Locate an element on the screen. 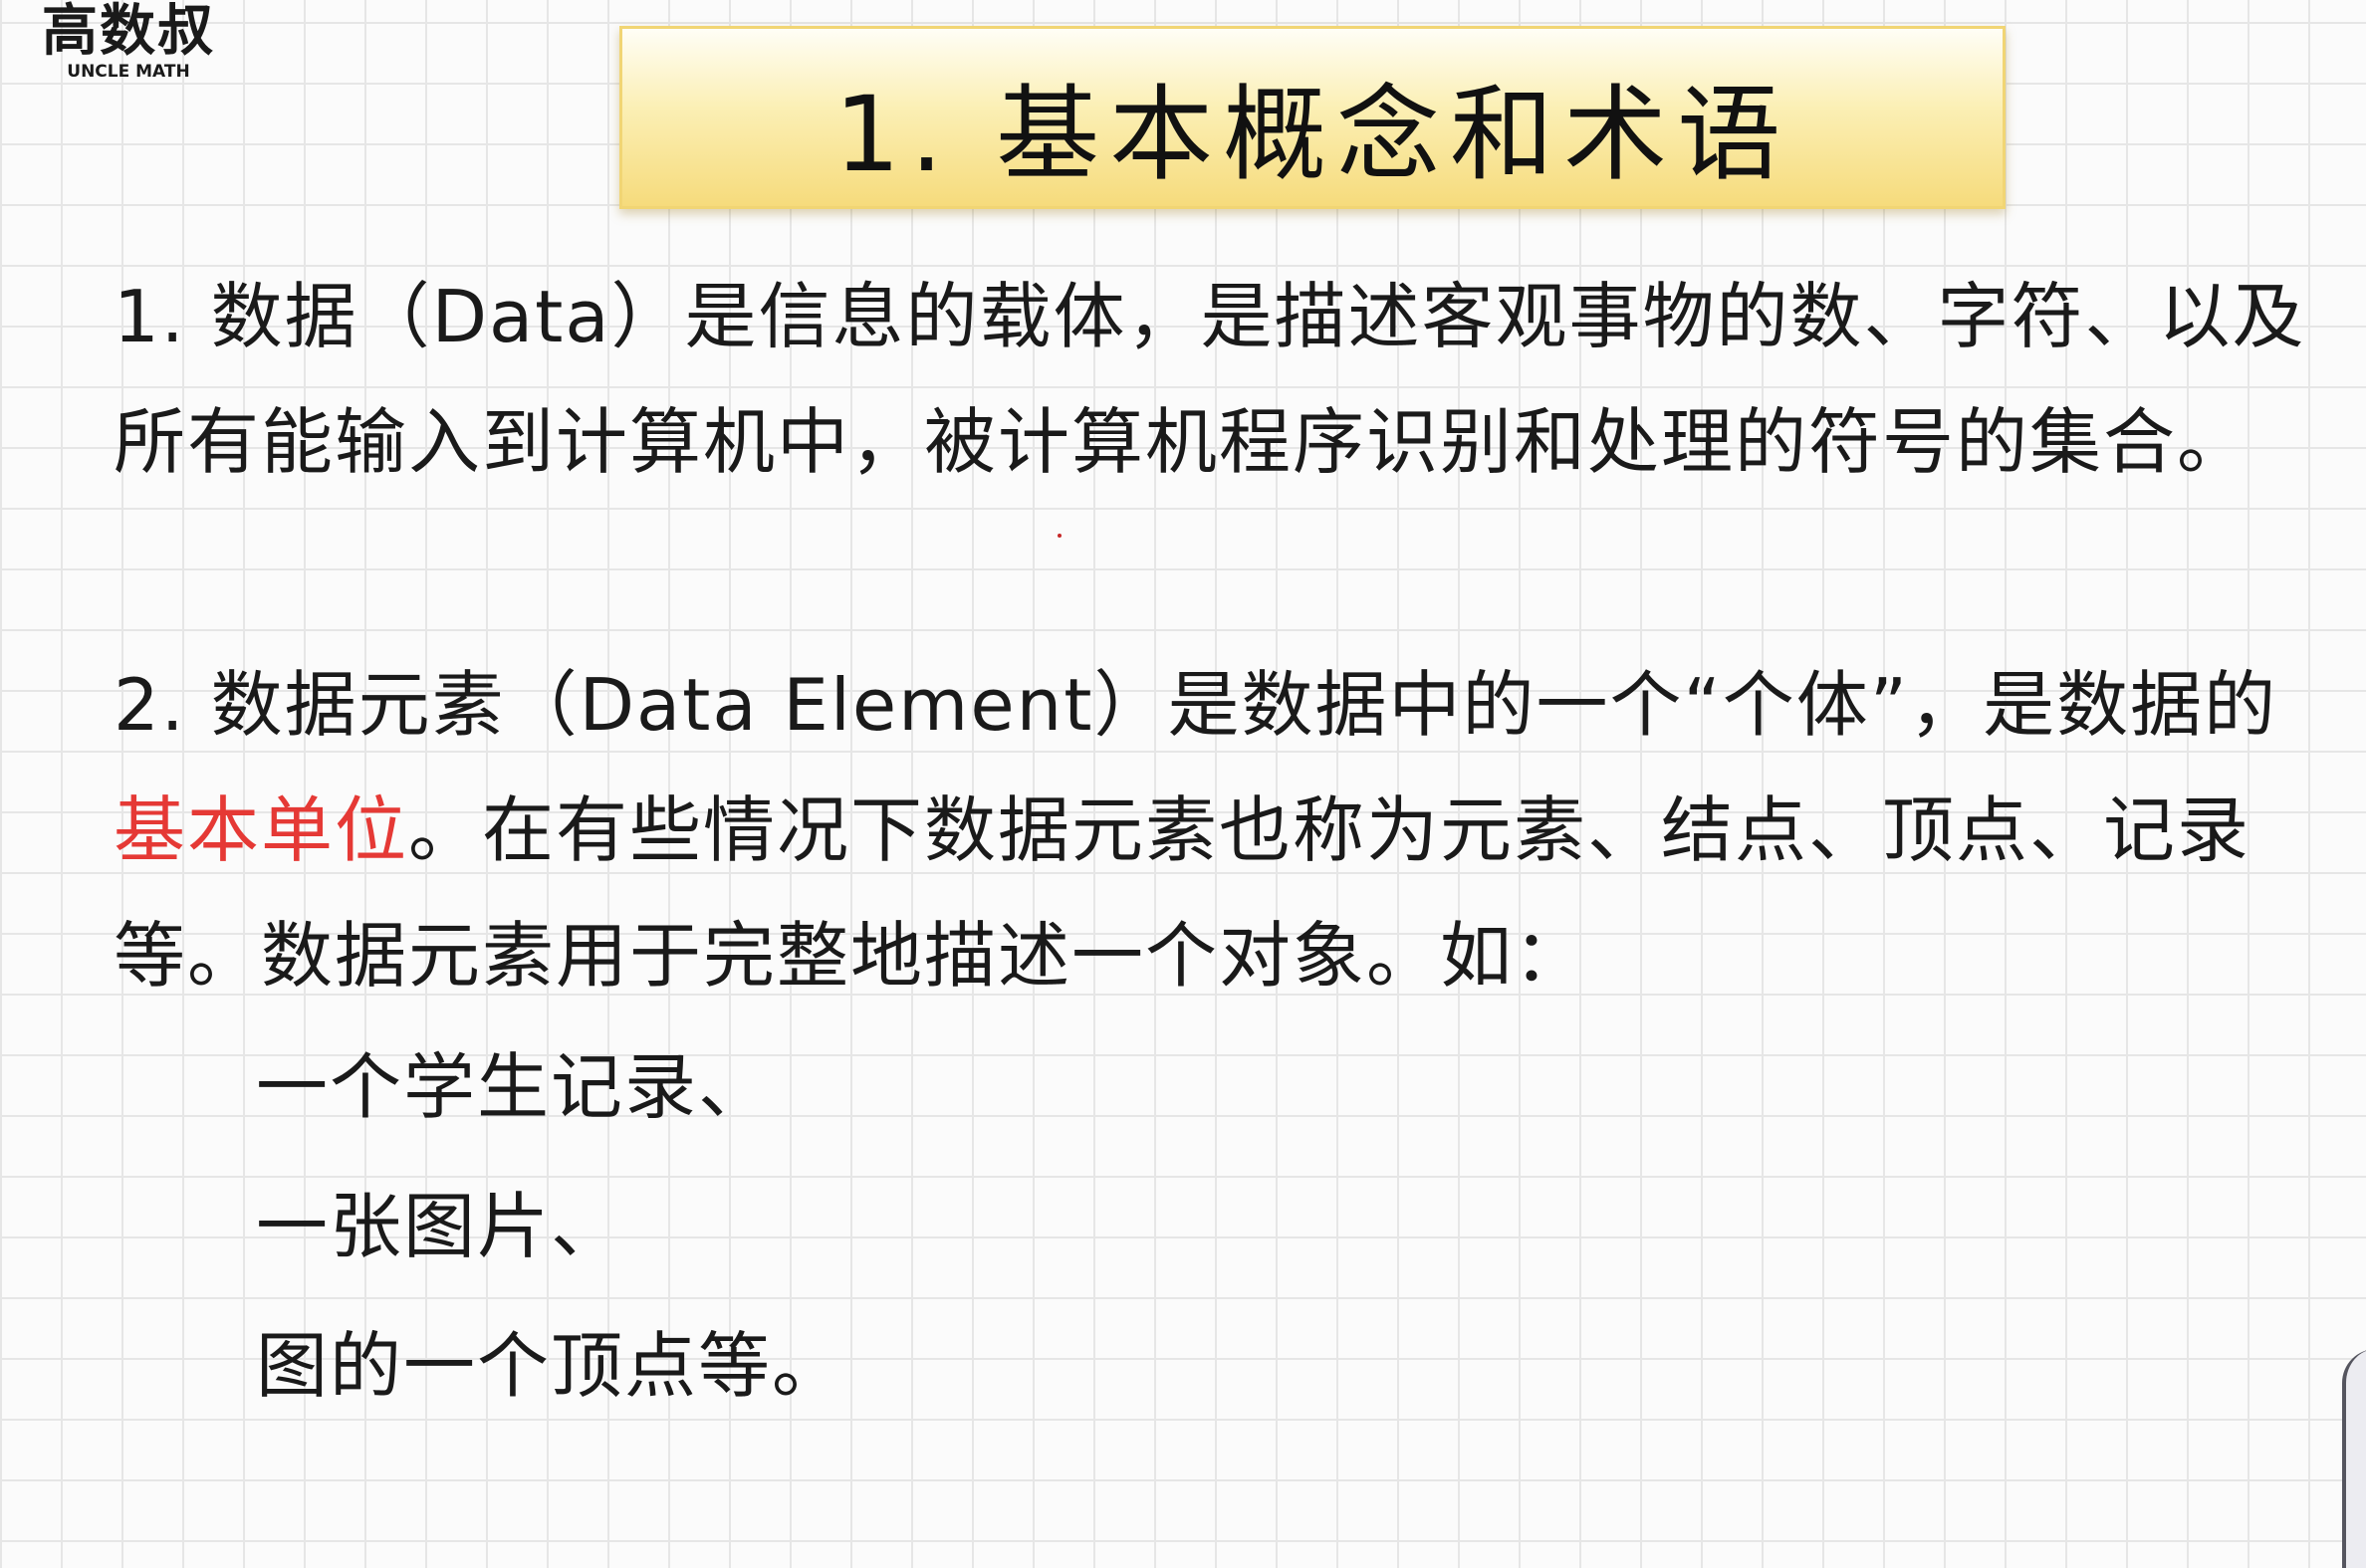 The height and width of the screenshot is (1568, 2366). logo-subtitle: UNCLE MATH is located at coordinates (128, 72).